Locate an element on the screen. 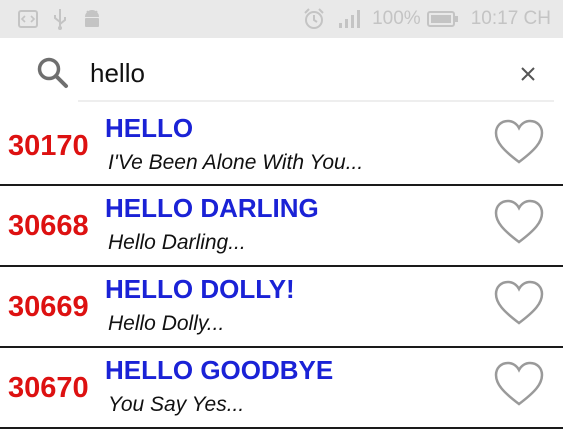 This screenshot has width=563, height=429. song-title: HELLO DOLLY! is located at coordinates (200, 289).